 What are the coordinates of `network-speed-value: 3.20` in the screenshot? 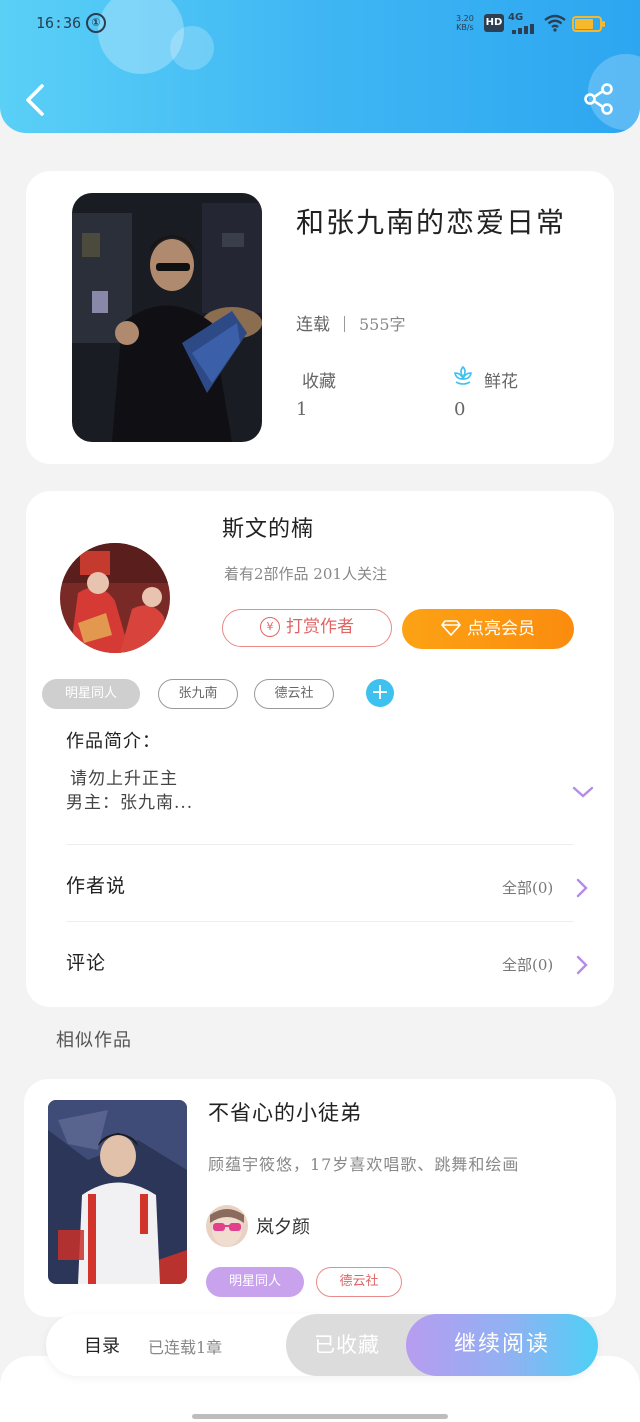 It's located at (465, 18).